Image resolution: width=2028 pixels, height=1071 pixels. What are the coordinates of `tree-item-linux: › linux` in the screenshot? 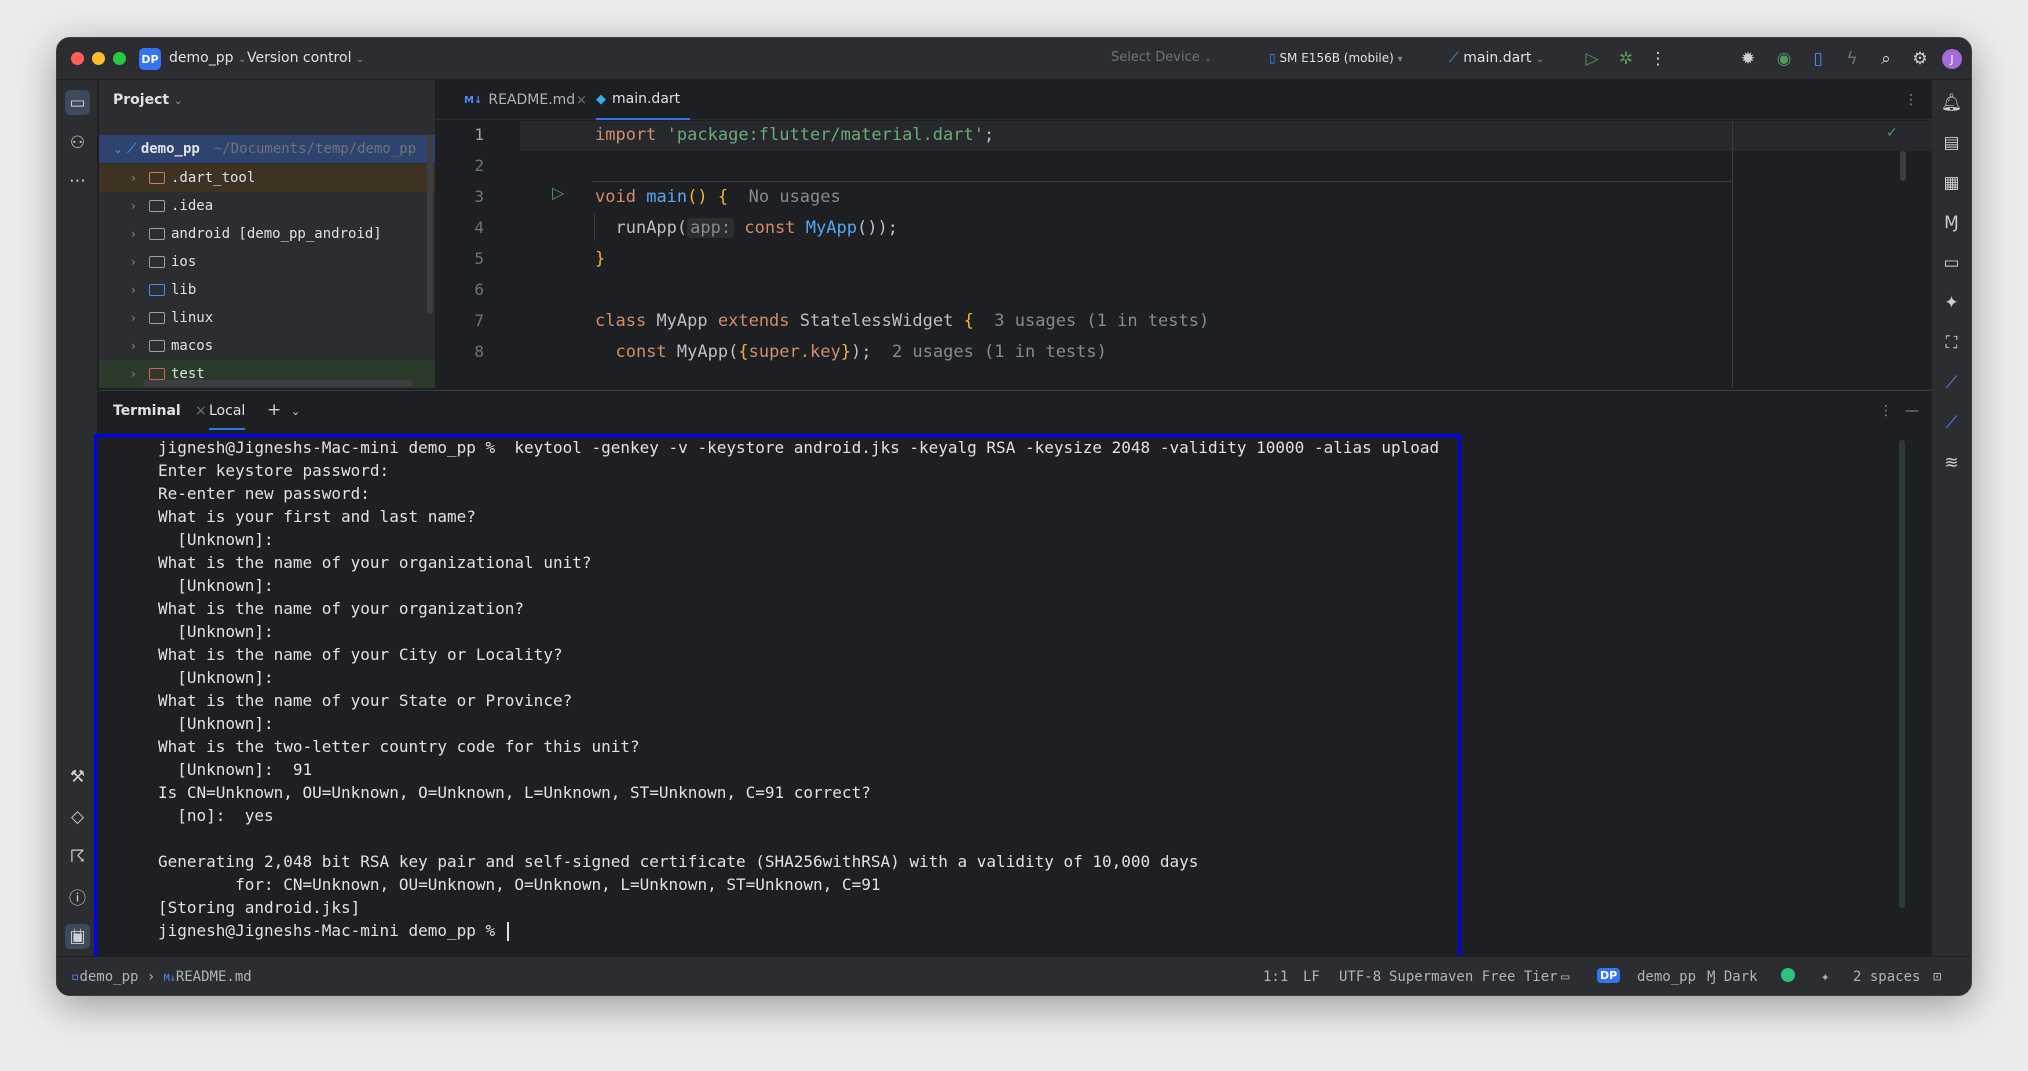 It's located at (267, 318).